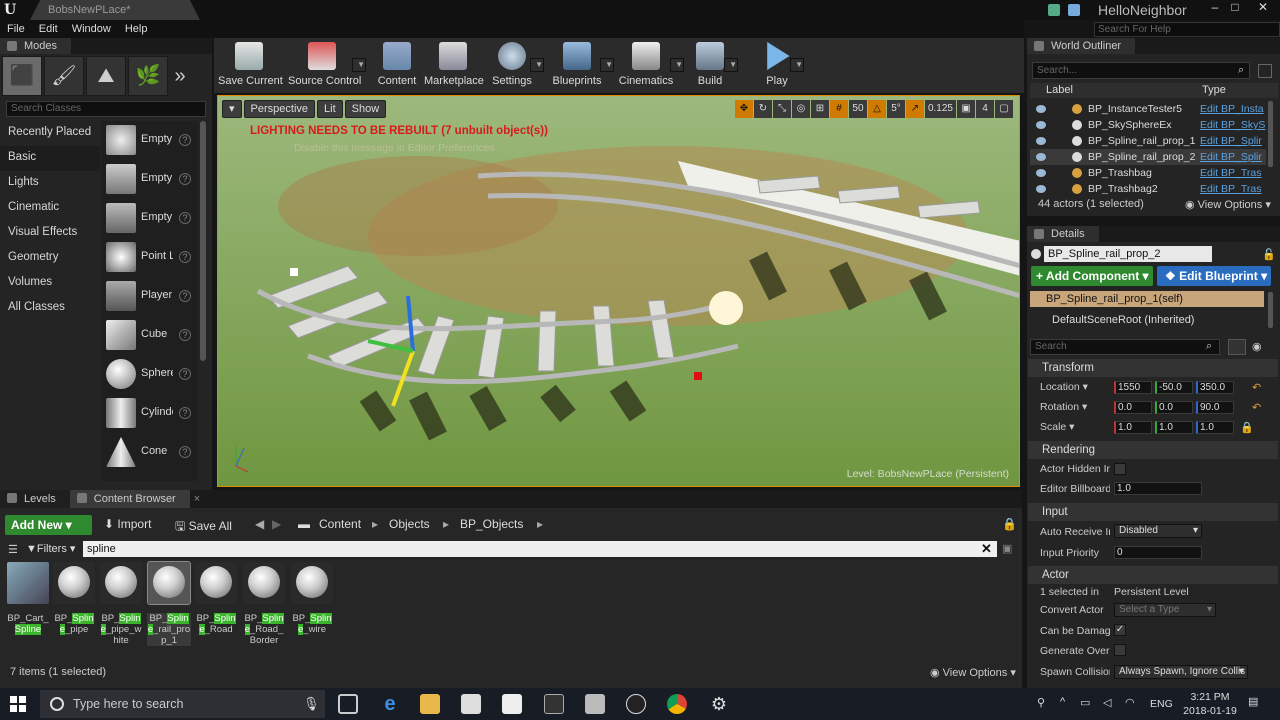 This screenshot has width=1280, height=720. I want to click on content-button: Content, so click(397, 65).